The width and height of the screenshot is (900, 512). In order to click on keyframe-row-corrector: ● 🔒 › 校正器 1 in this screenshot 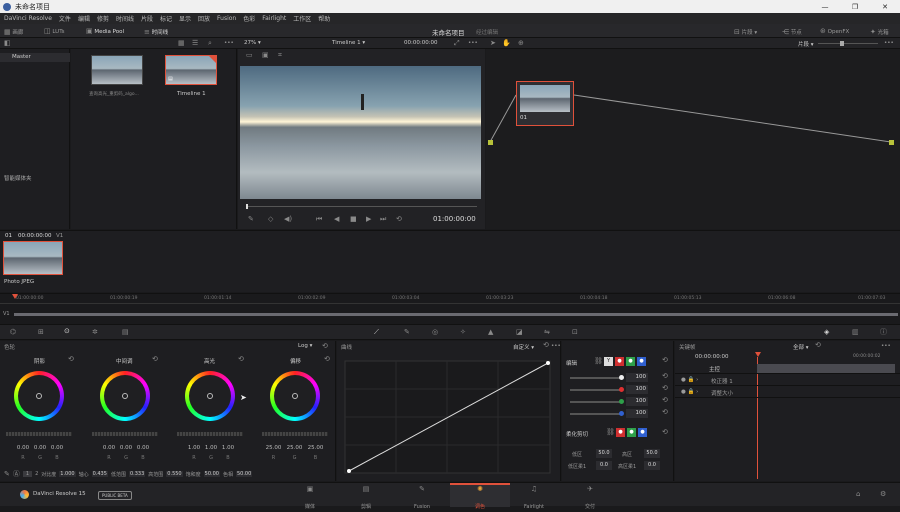, I will do `click(787, 380)`.